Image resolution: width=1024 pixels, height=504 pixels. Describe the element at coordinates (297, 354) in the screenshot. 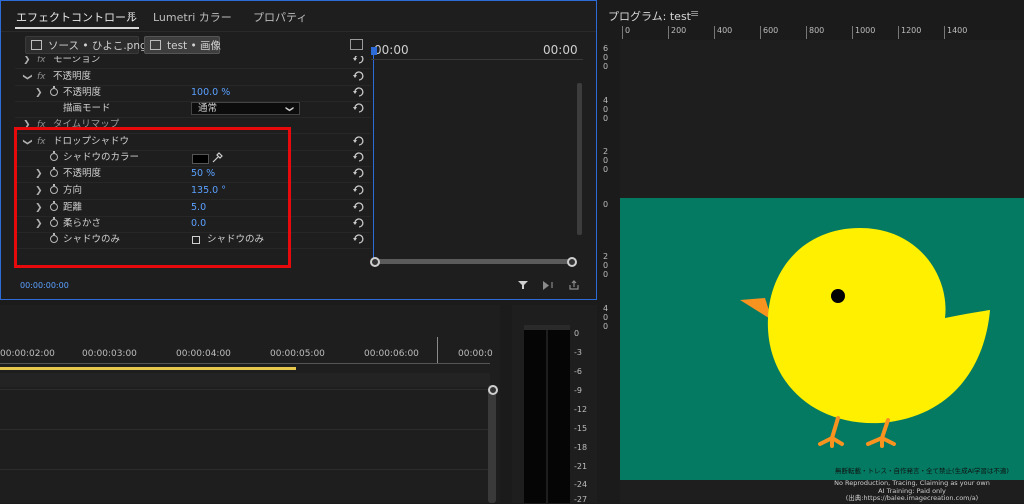

I see `timeline-timecode: 00:00:05:00` at that location.